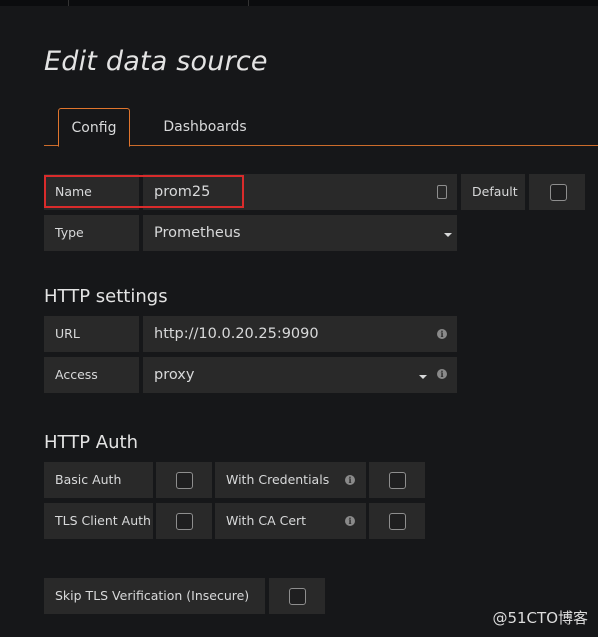 The width and height of the screenshot is (598, 637). I want to click on top-navbar, so click(299, 3).